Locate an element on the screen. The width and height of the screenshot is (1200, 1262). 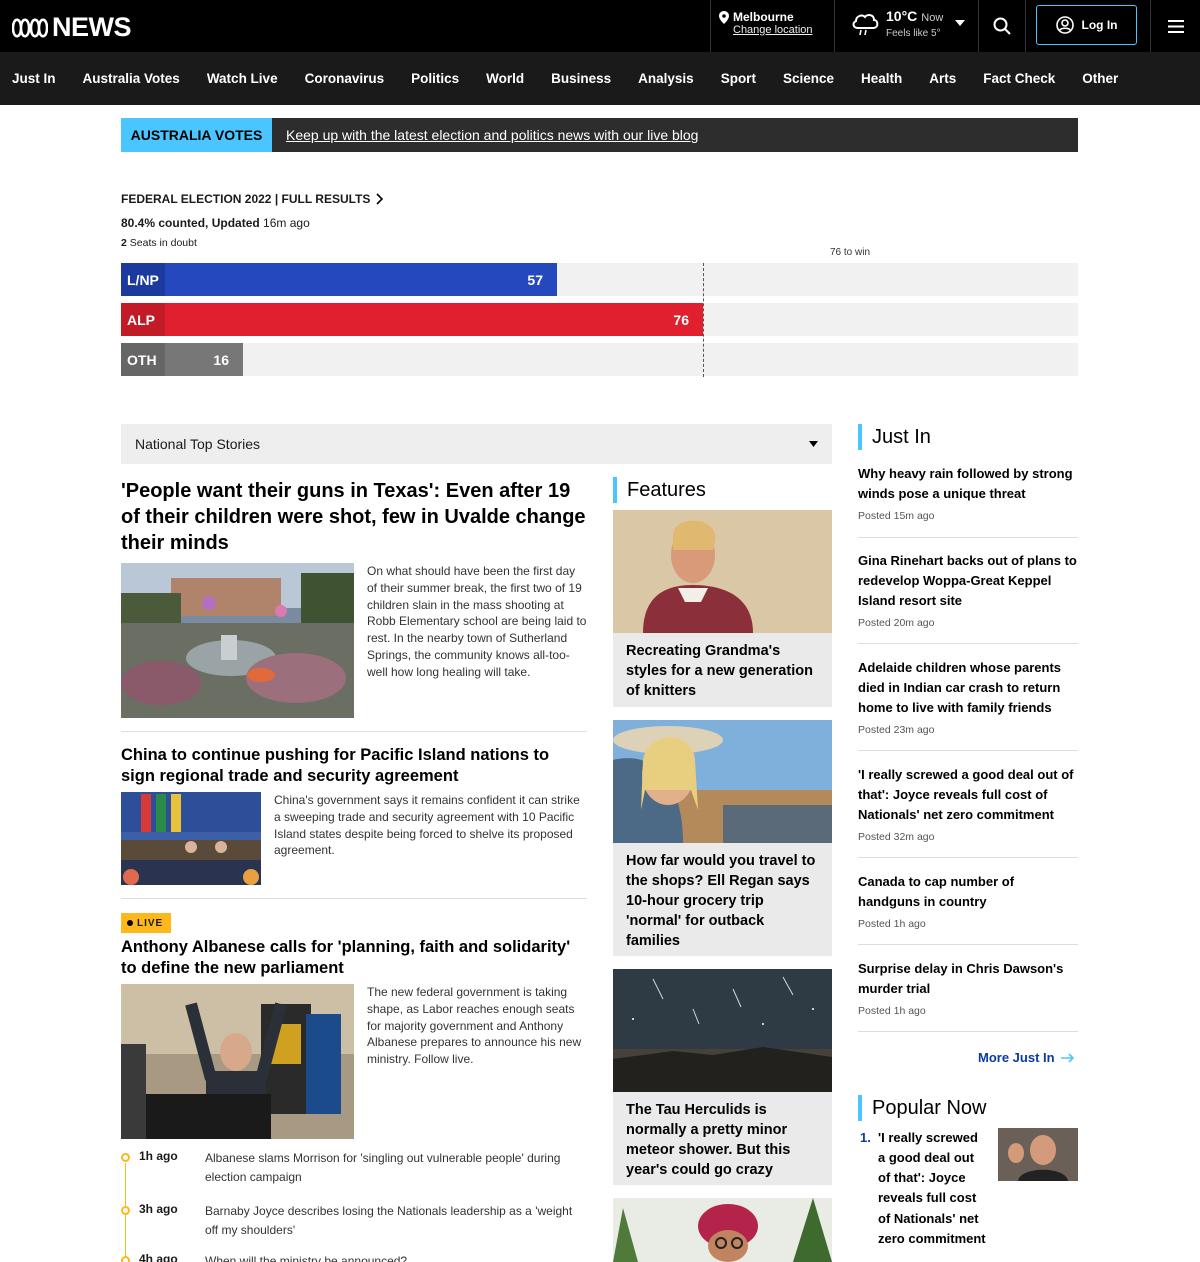
barnaby-joyce-image is located at coordinates (1038, 1154).